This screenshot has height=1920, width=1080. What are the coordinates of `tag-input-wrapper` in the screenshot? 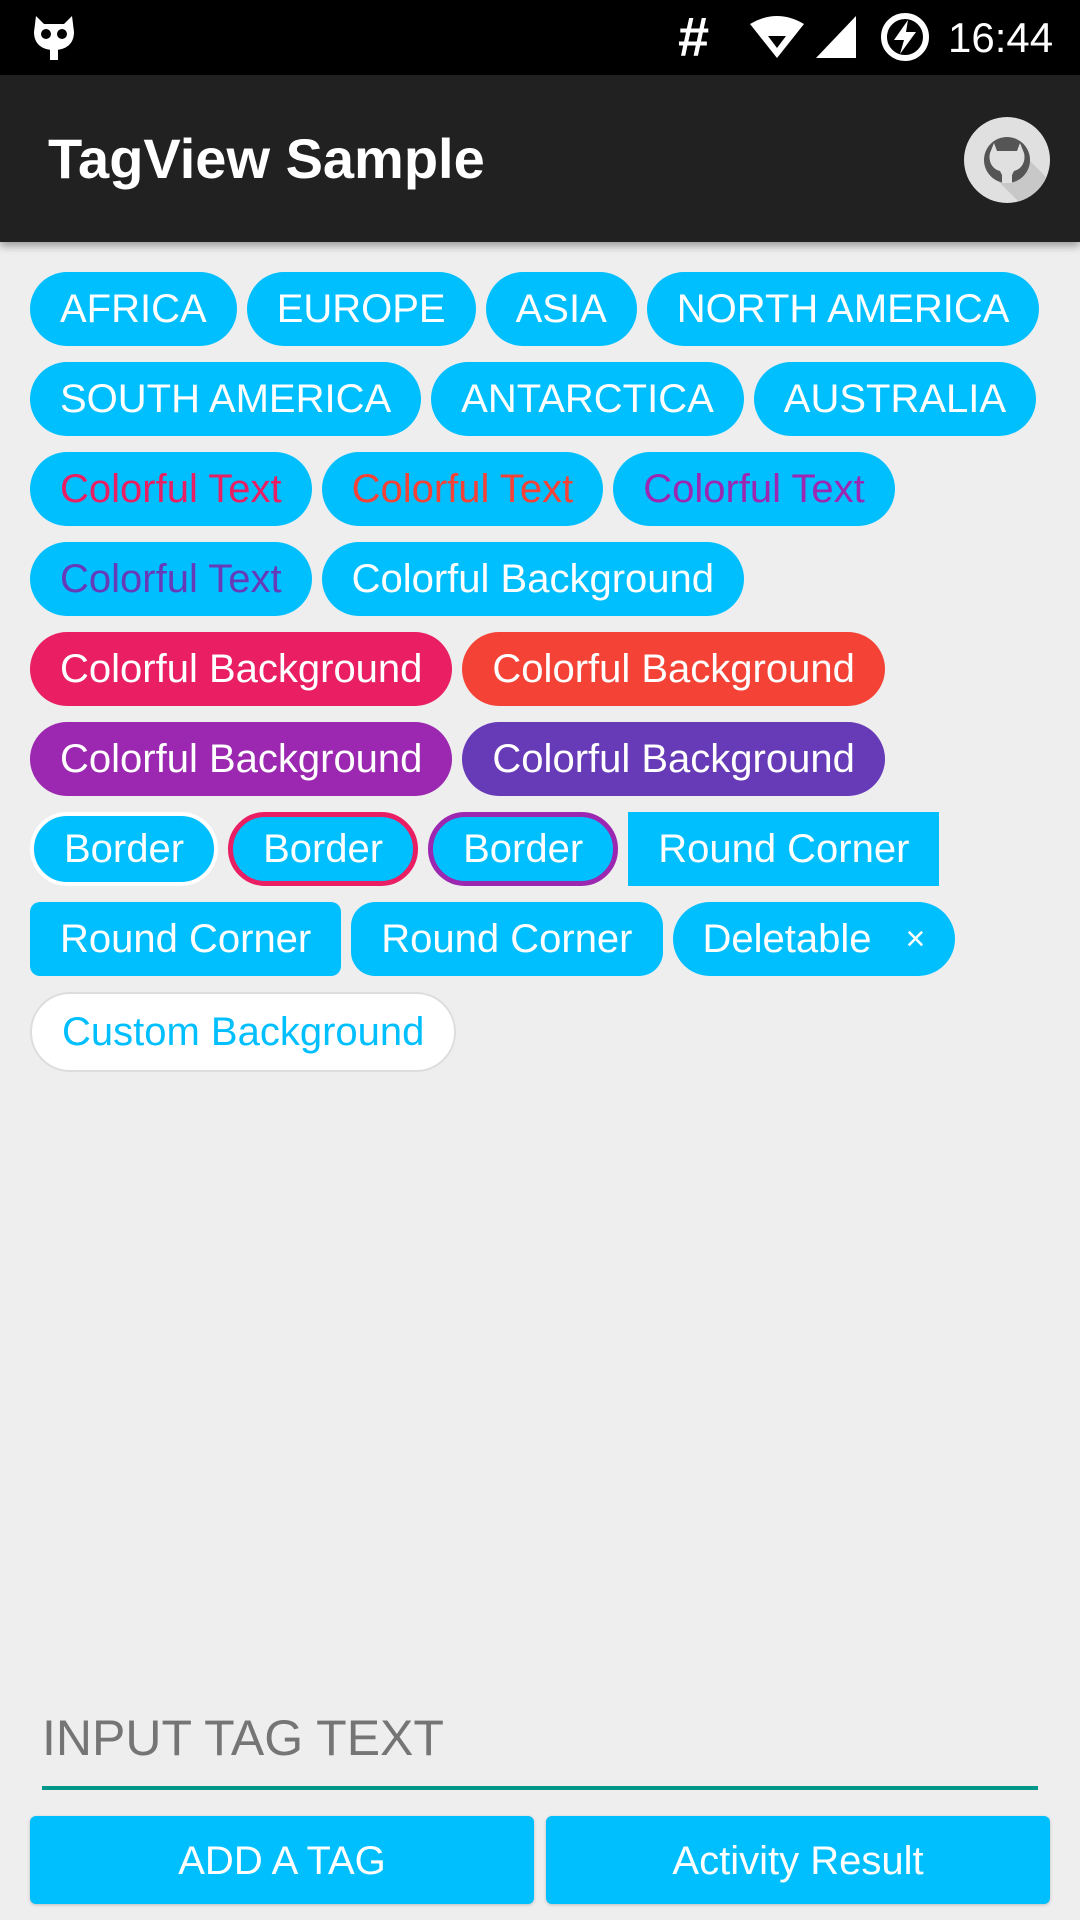 It's located at (540, 1740).